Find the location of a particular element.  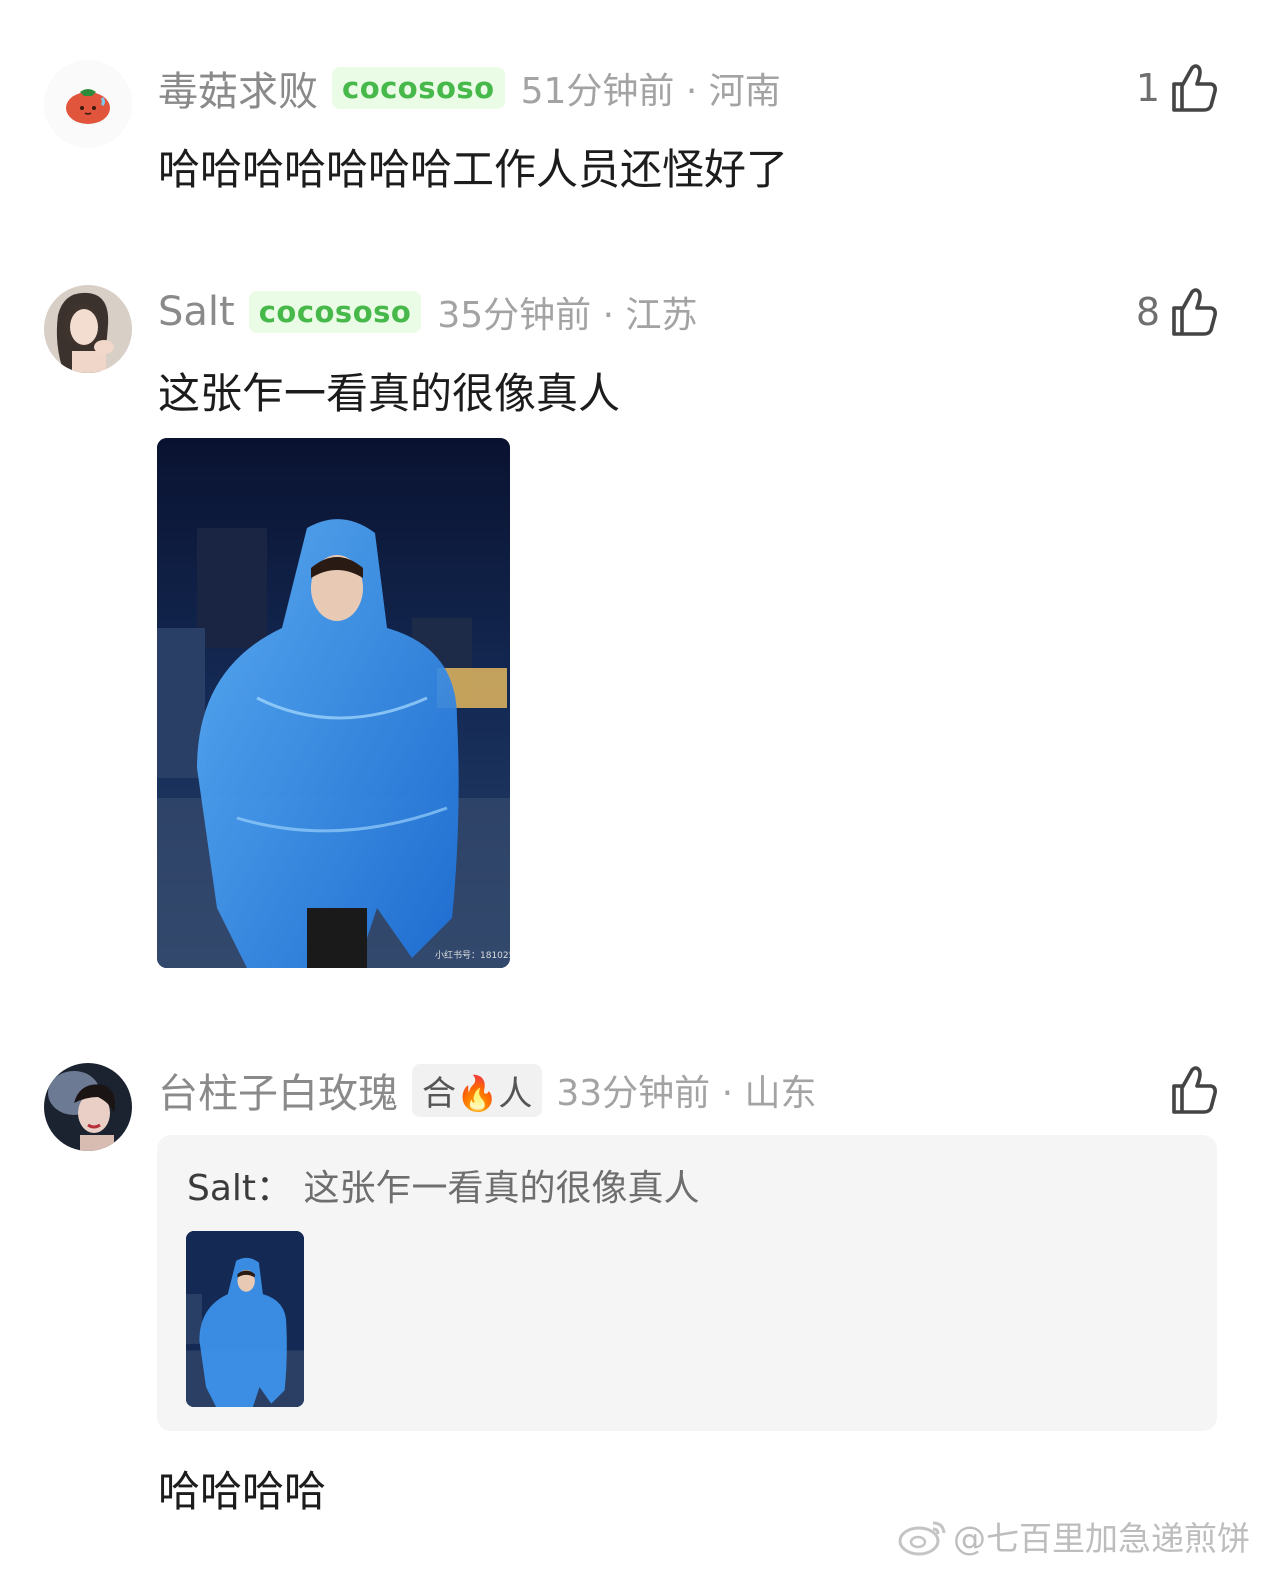

quote-image-thumbnail is located at coordinates (245, 1319).